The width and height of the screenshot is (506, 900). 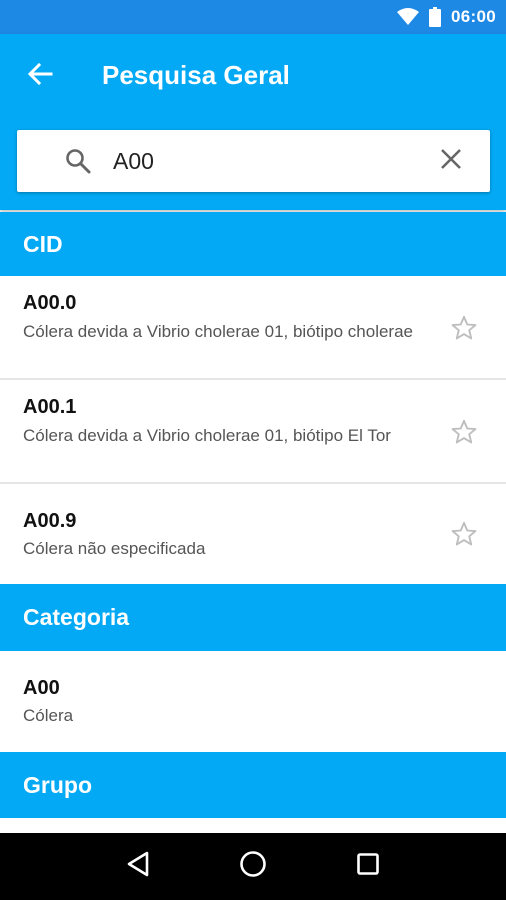 I want to click on list-item, so click(x=253, y=825).